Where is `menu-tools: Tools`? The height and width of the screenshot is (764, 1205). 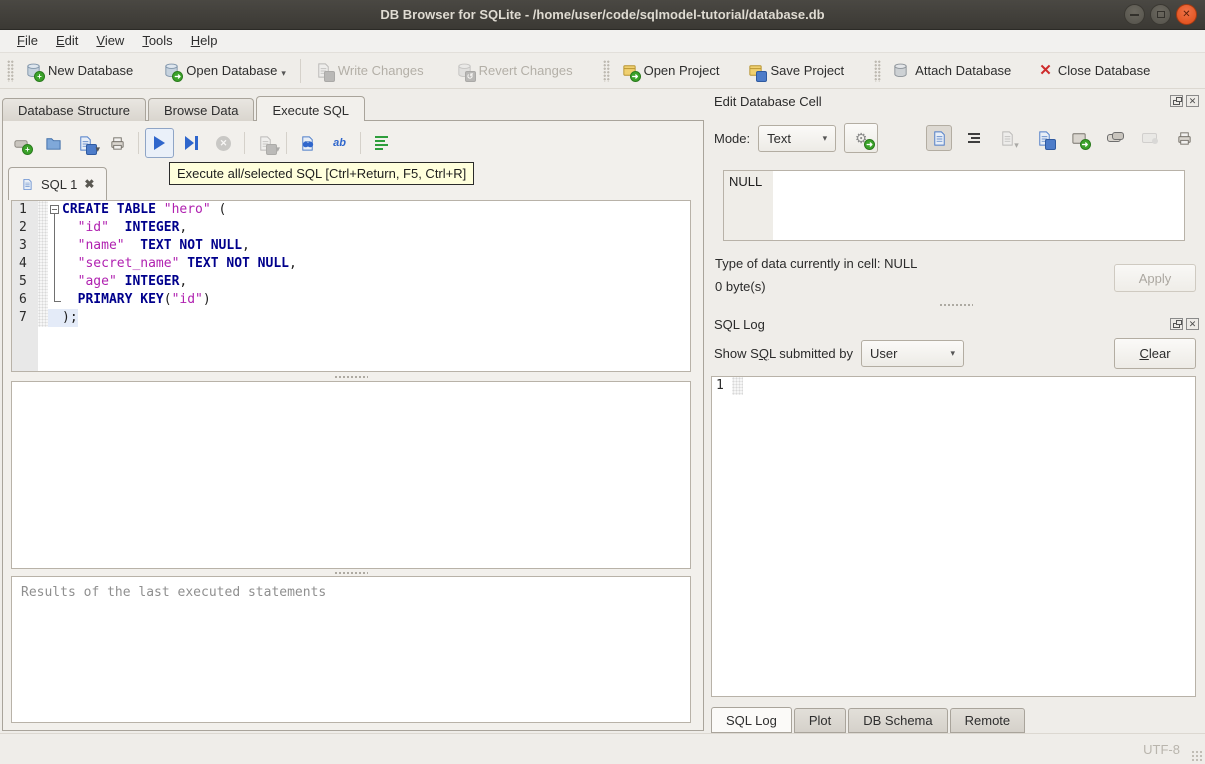
menu-tools: Tools is located at coordinates (157, 41).